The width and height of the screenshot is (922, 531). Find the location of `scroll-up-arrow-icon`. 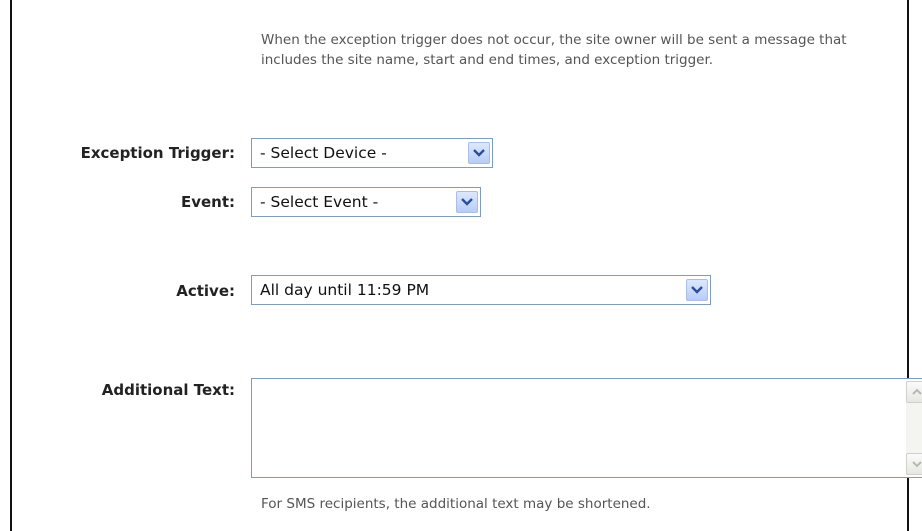

scroll-up-arrow-icon is located at coordinates (914, 392).